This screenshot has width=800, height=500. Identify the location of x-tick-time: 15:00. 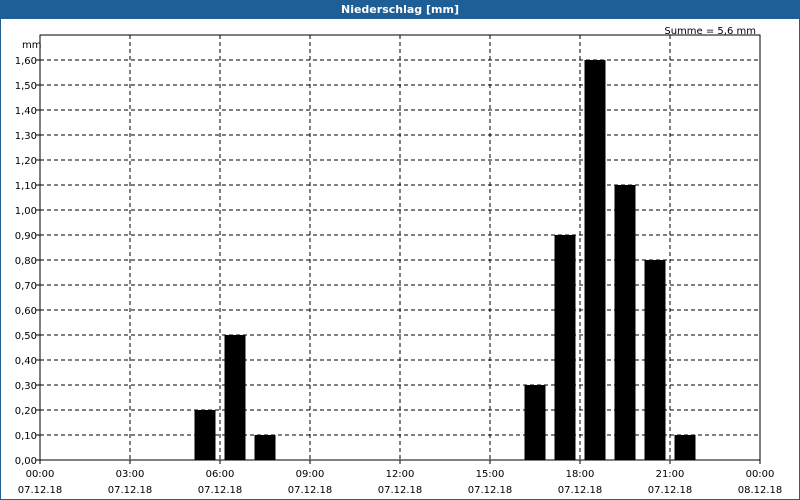
(490, 474).